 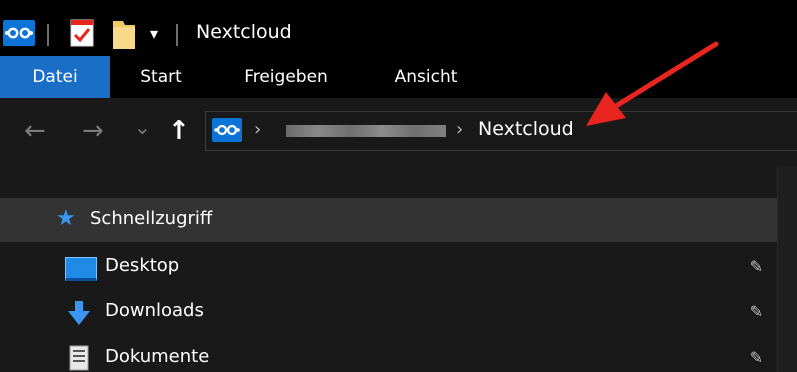 What do you see at coordinates (388, 354) in the screenshot?
I see `nav-item-dokumente: Dokumente ✎` at bounding box center [388, 354].